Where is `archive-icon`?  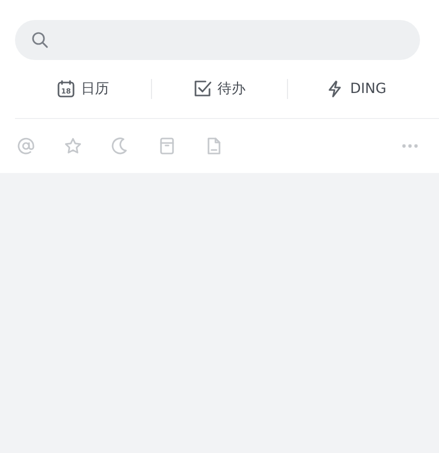
archive-icon is located at coordinates (167, 146).